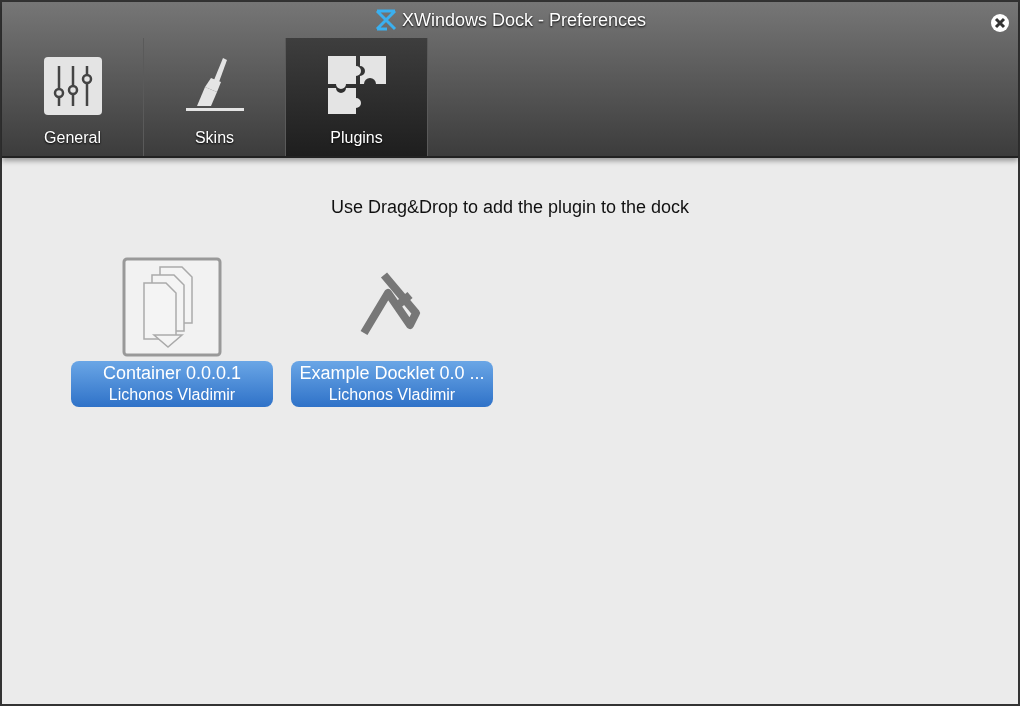 Image resolution: width=1020 pixels, height=706 pixels. Describe the element at coordinates (172, 307) in the screenshot. I see `document-stack-icon` at that location.